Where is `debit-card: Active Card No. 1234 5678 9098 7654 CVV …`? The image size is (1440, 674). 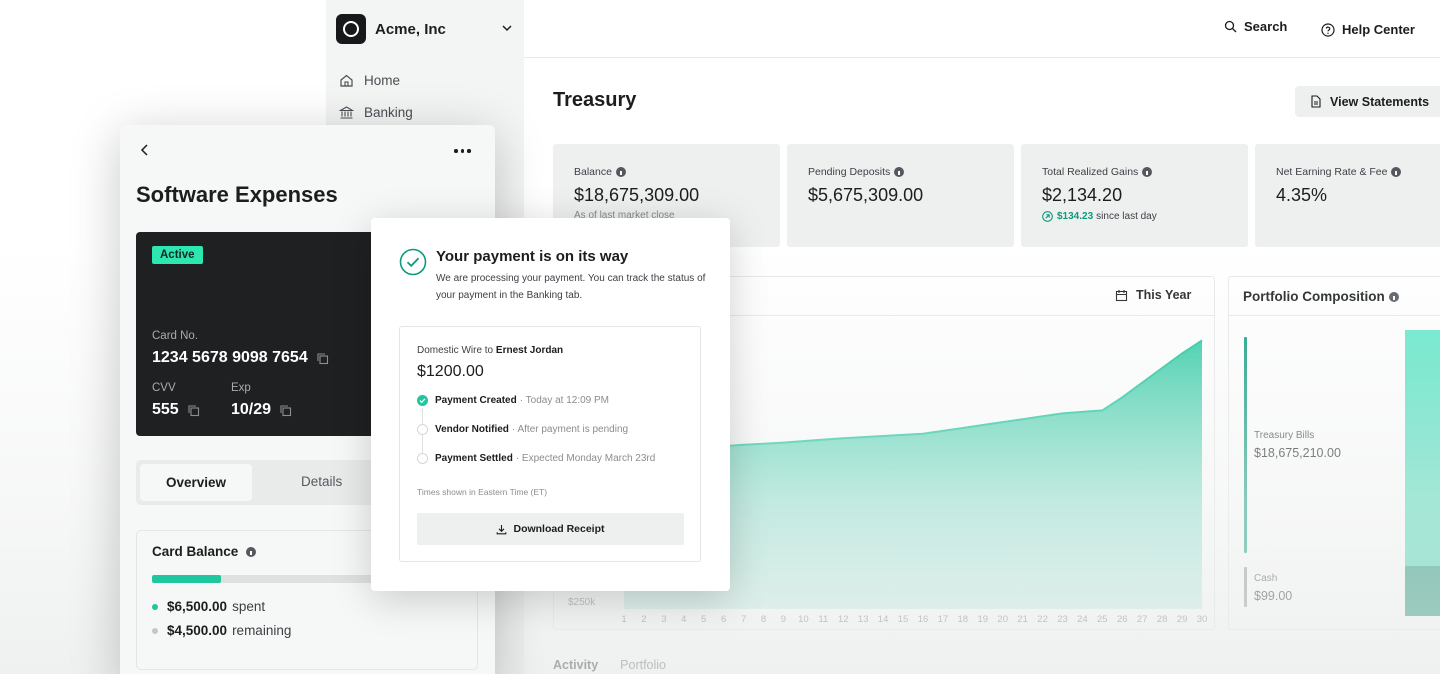 debit-card: Active Card No. 1234 5678 9098 7654 CVV … is located at coordinates (271, 334).